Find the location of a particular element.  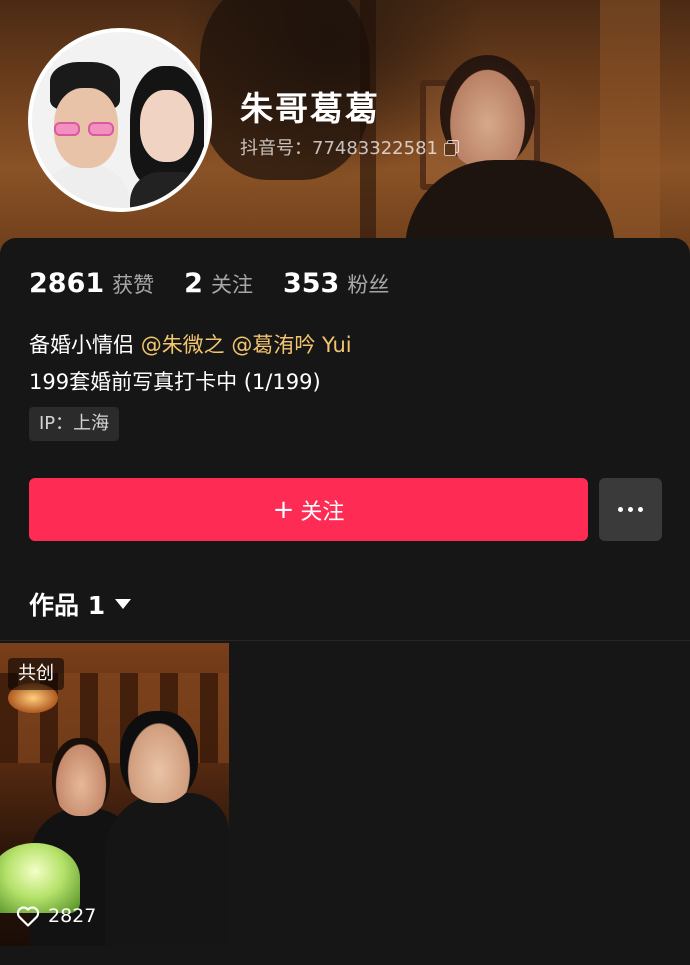

bio-line-1: 备婚小情侣 @朱微之 @葛洧吟 Yui is located at coordinates (190, 345).